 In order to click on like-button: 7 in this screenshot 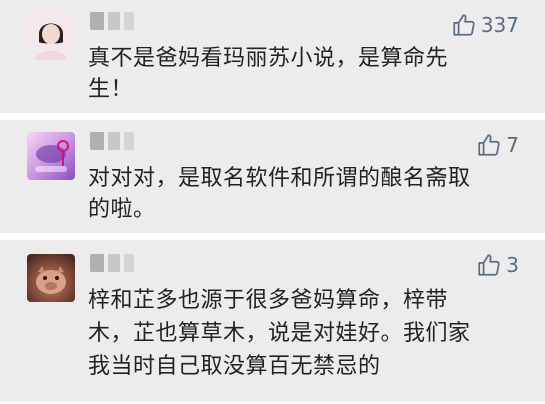, I will do `click(497, 145)`.